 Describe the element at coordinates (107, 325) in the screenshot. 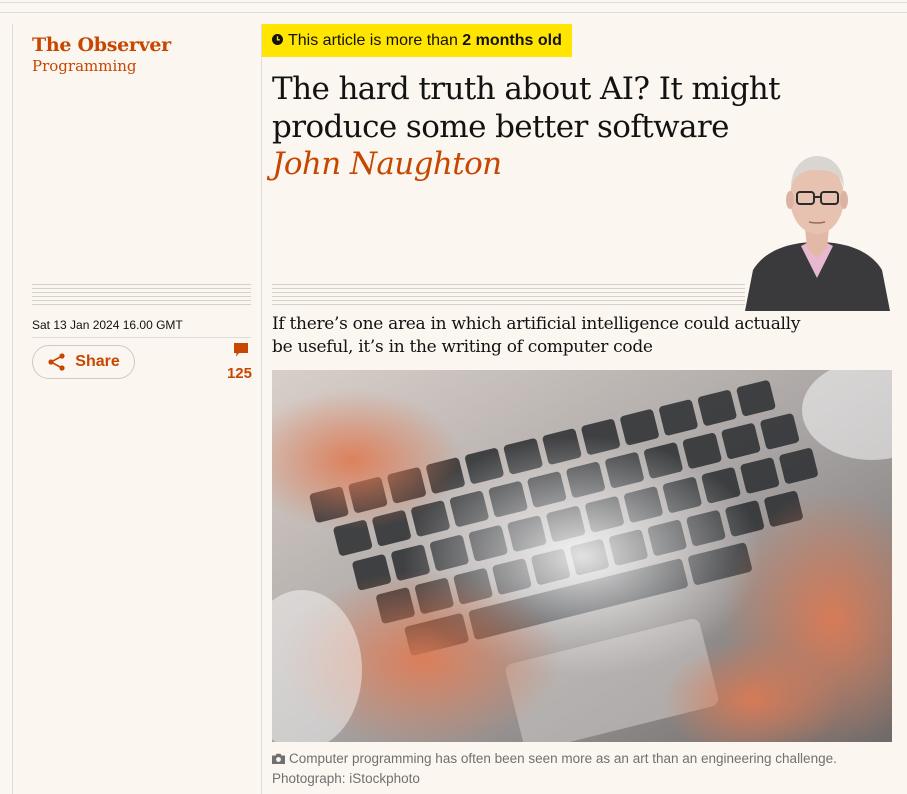

I see `publish-date: Sat 13 Jan 2024 16.00 GMT` at that location.